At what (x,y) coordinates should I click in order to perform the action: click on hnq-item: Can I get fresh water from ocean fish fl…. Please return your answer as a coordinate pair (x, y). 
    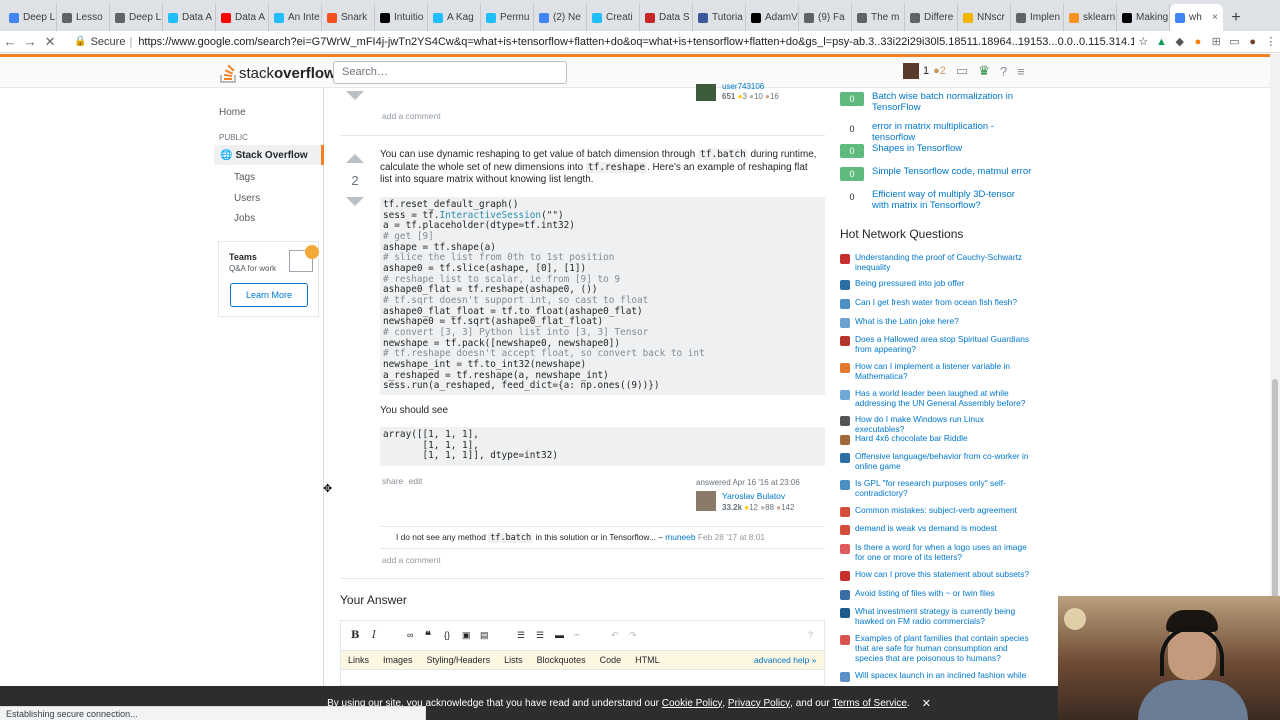
    Looking at the image, I should click on (937, 303).